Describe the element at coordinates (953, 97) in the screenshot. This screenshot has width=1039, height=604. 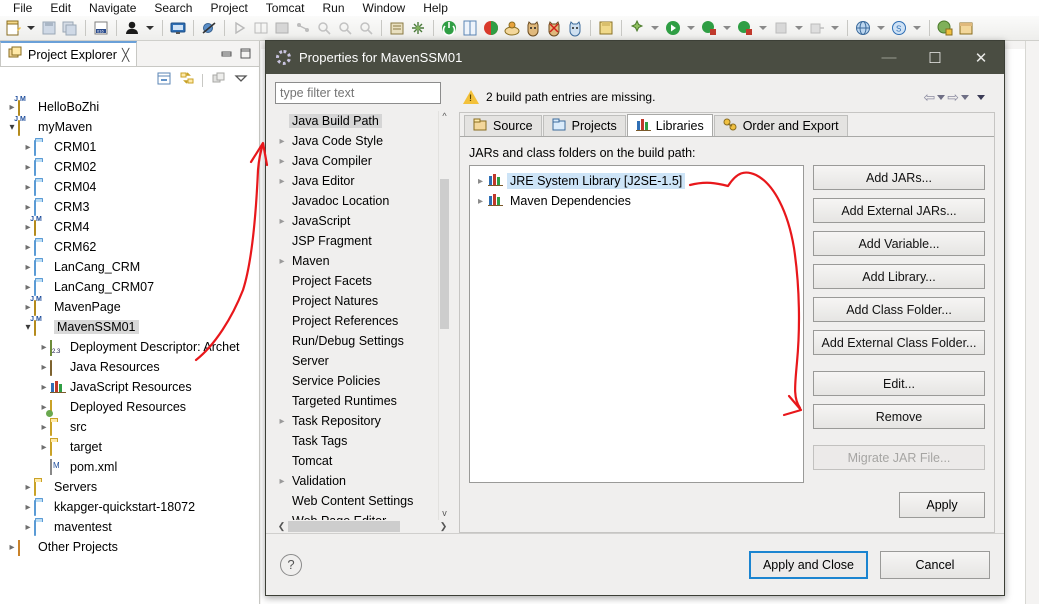
I see `forward-arrow-icon: ⇨` at that location.